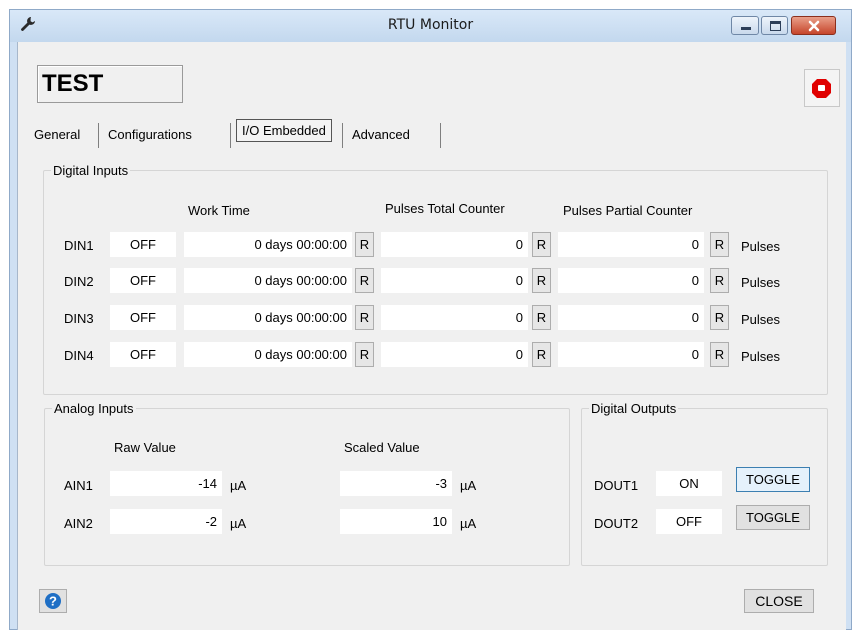  I want to click on dout-label: DOUT2, so click(616, 523).